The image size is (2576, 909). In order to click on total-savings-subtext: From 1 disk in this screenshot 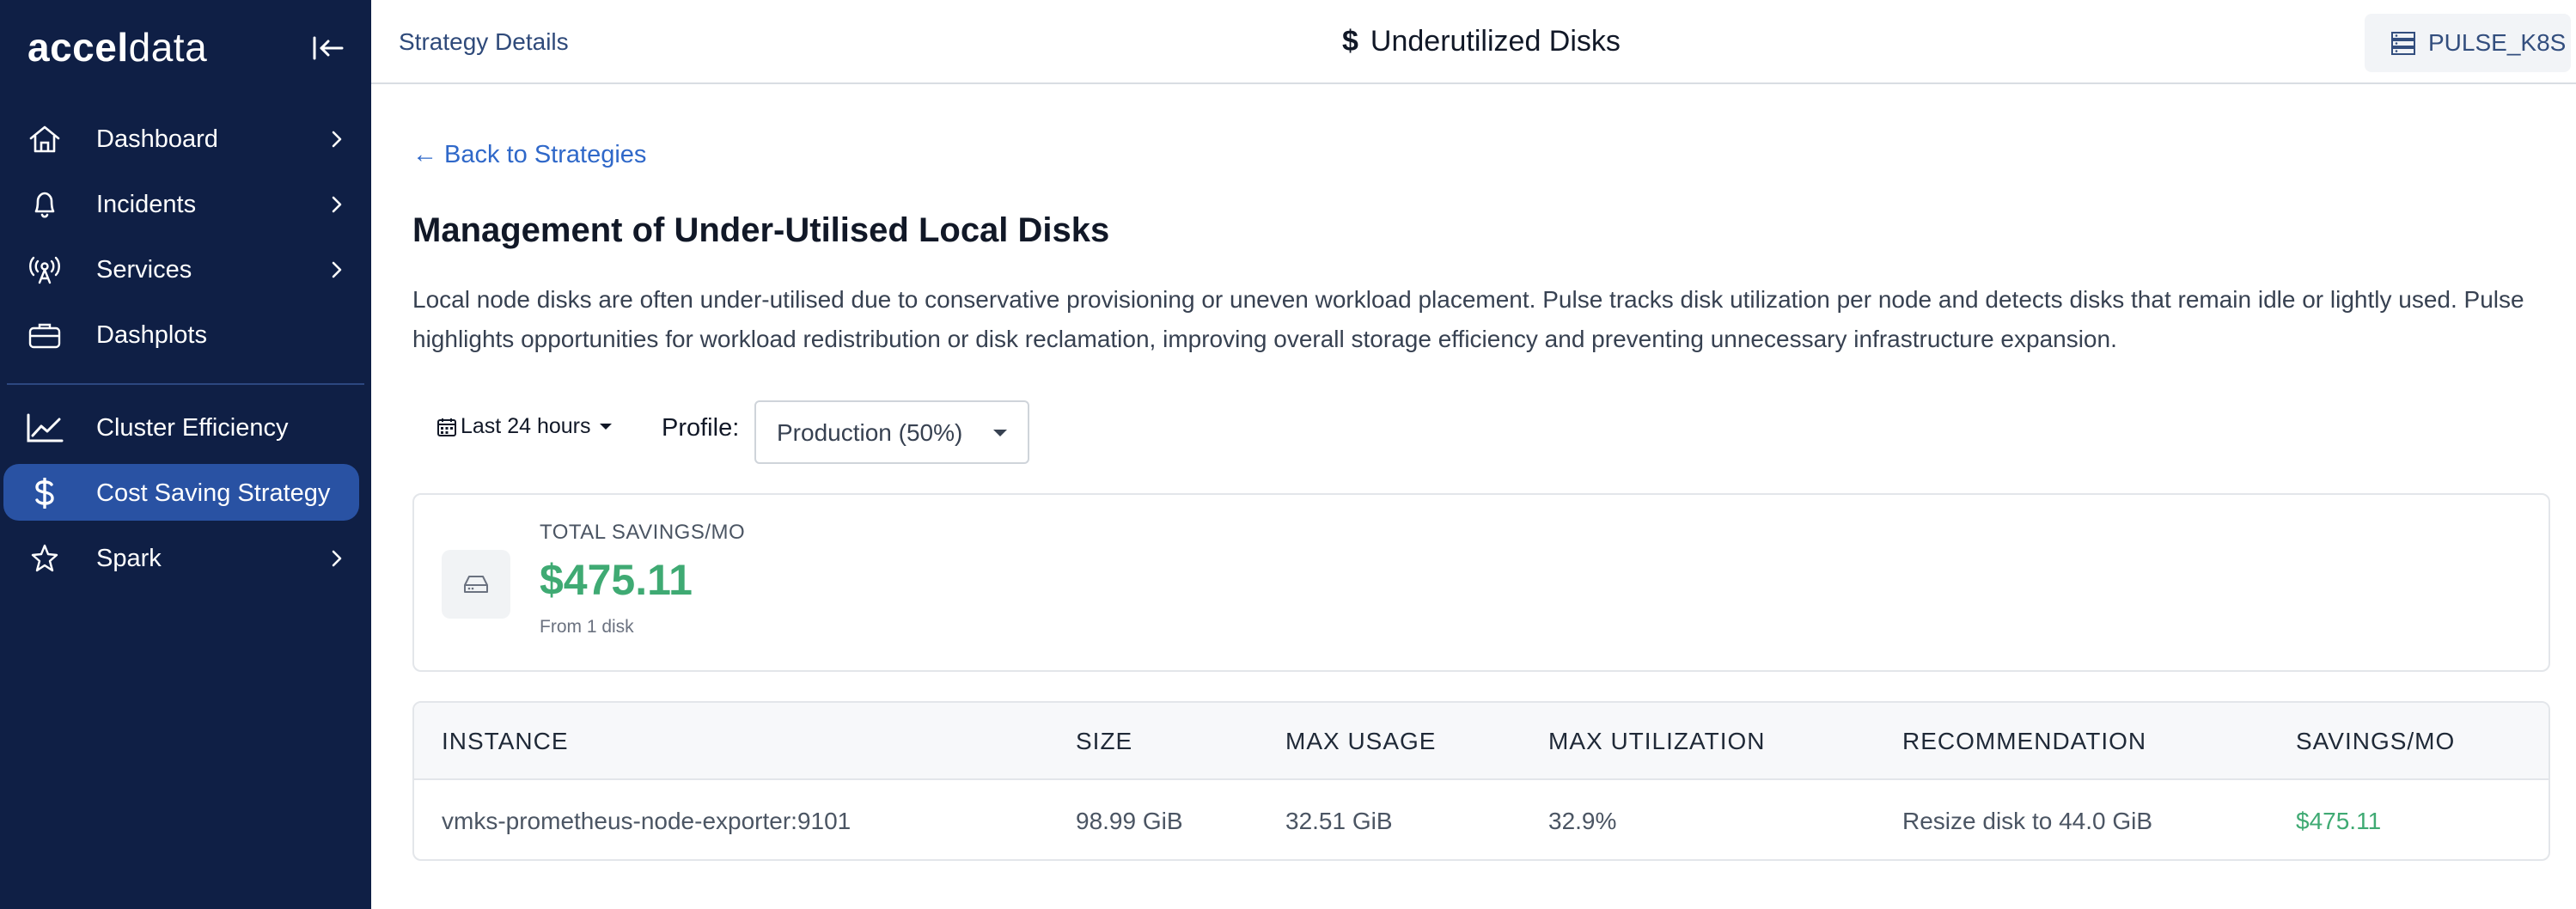, I will do `click(587, 627)`.